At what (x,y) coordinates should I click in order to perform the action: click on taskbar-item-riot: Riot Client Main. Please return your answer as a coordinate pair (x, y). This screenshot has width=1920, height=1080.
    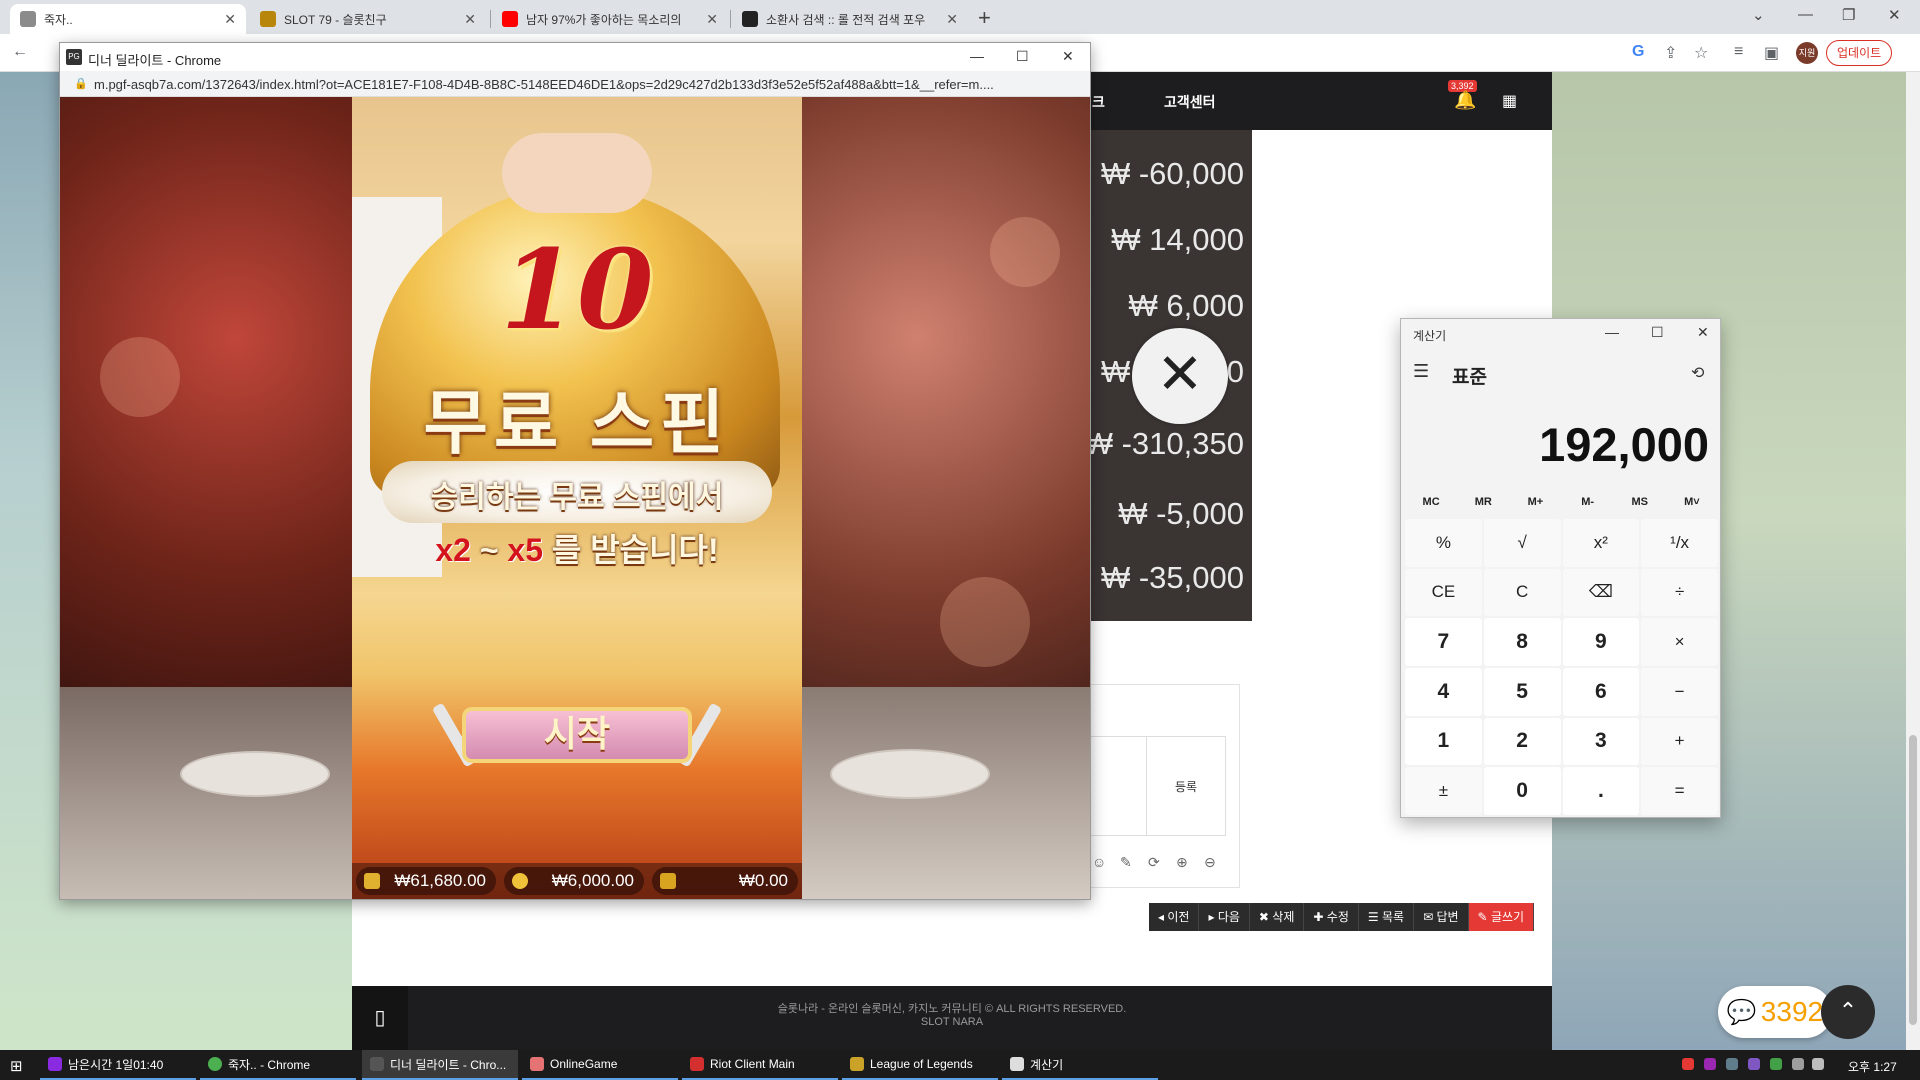
    Looking at the image, I should click on (760, 1065).